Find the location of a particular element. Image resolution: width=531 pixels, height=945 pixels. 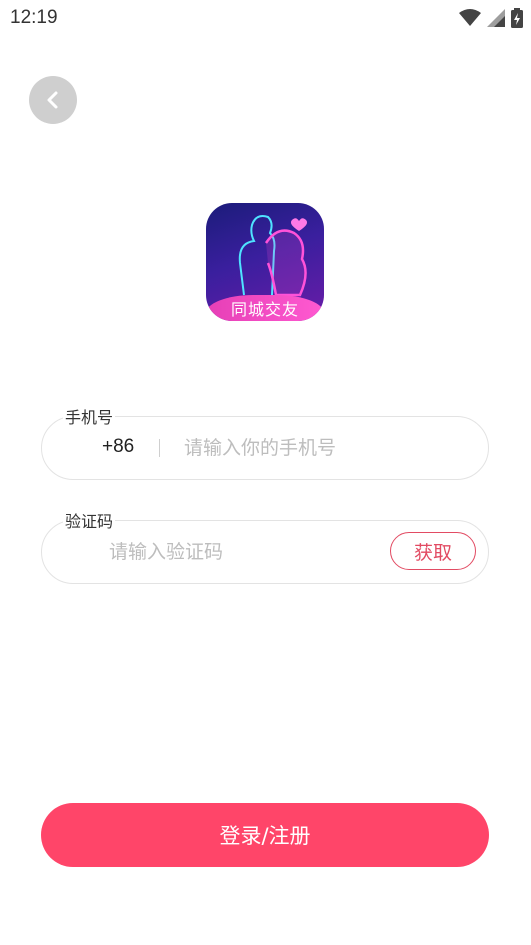

status-icons is located at coordinates (491, 18).